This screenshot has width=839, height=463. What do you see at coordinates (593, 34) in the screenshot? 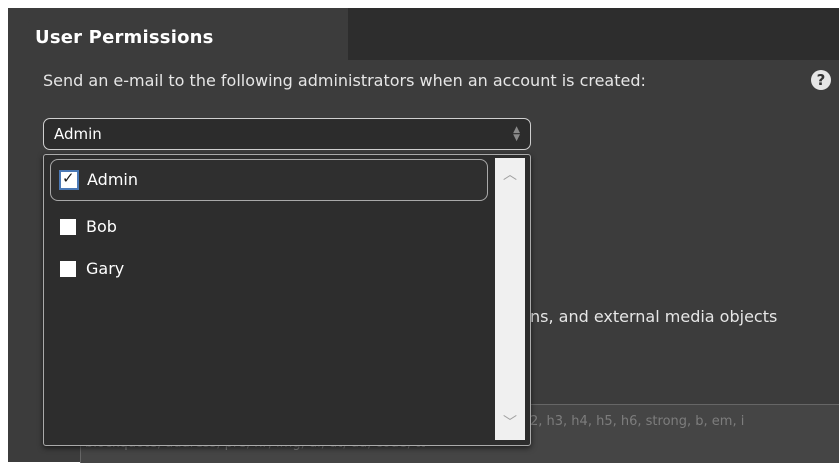
I see `tab-bar-background` at bounding box center [593, 34].